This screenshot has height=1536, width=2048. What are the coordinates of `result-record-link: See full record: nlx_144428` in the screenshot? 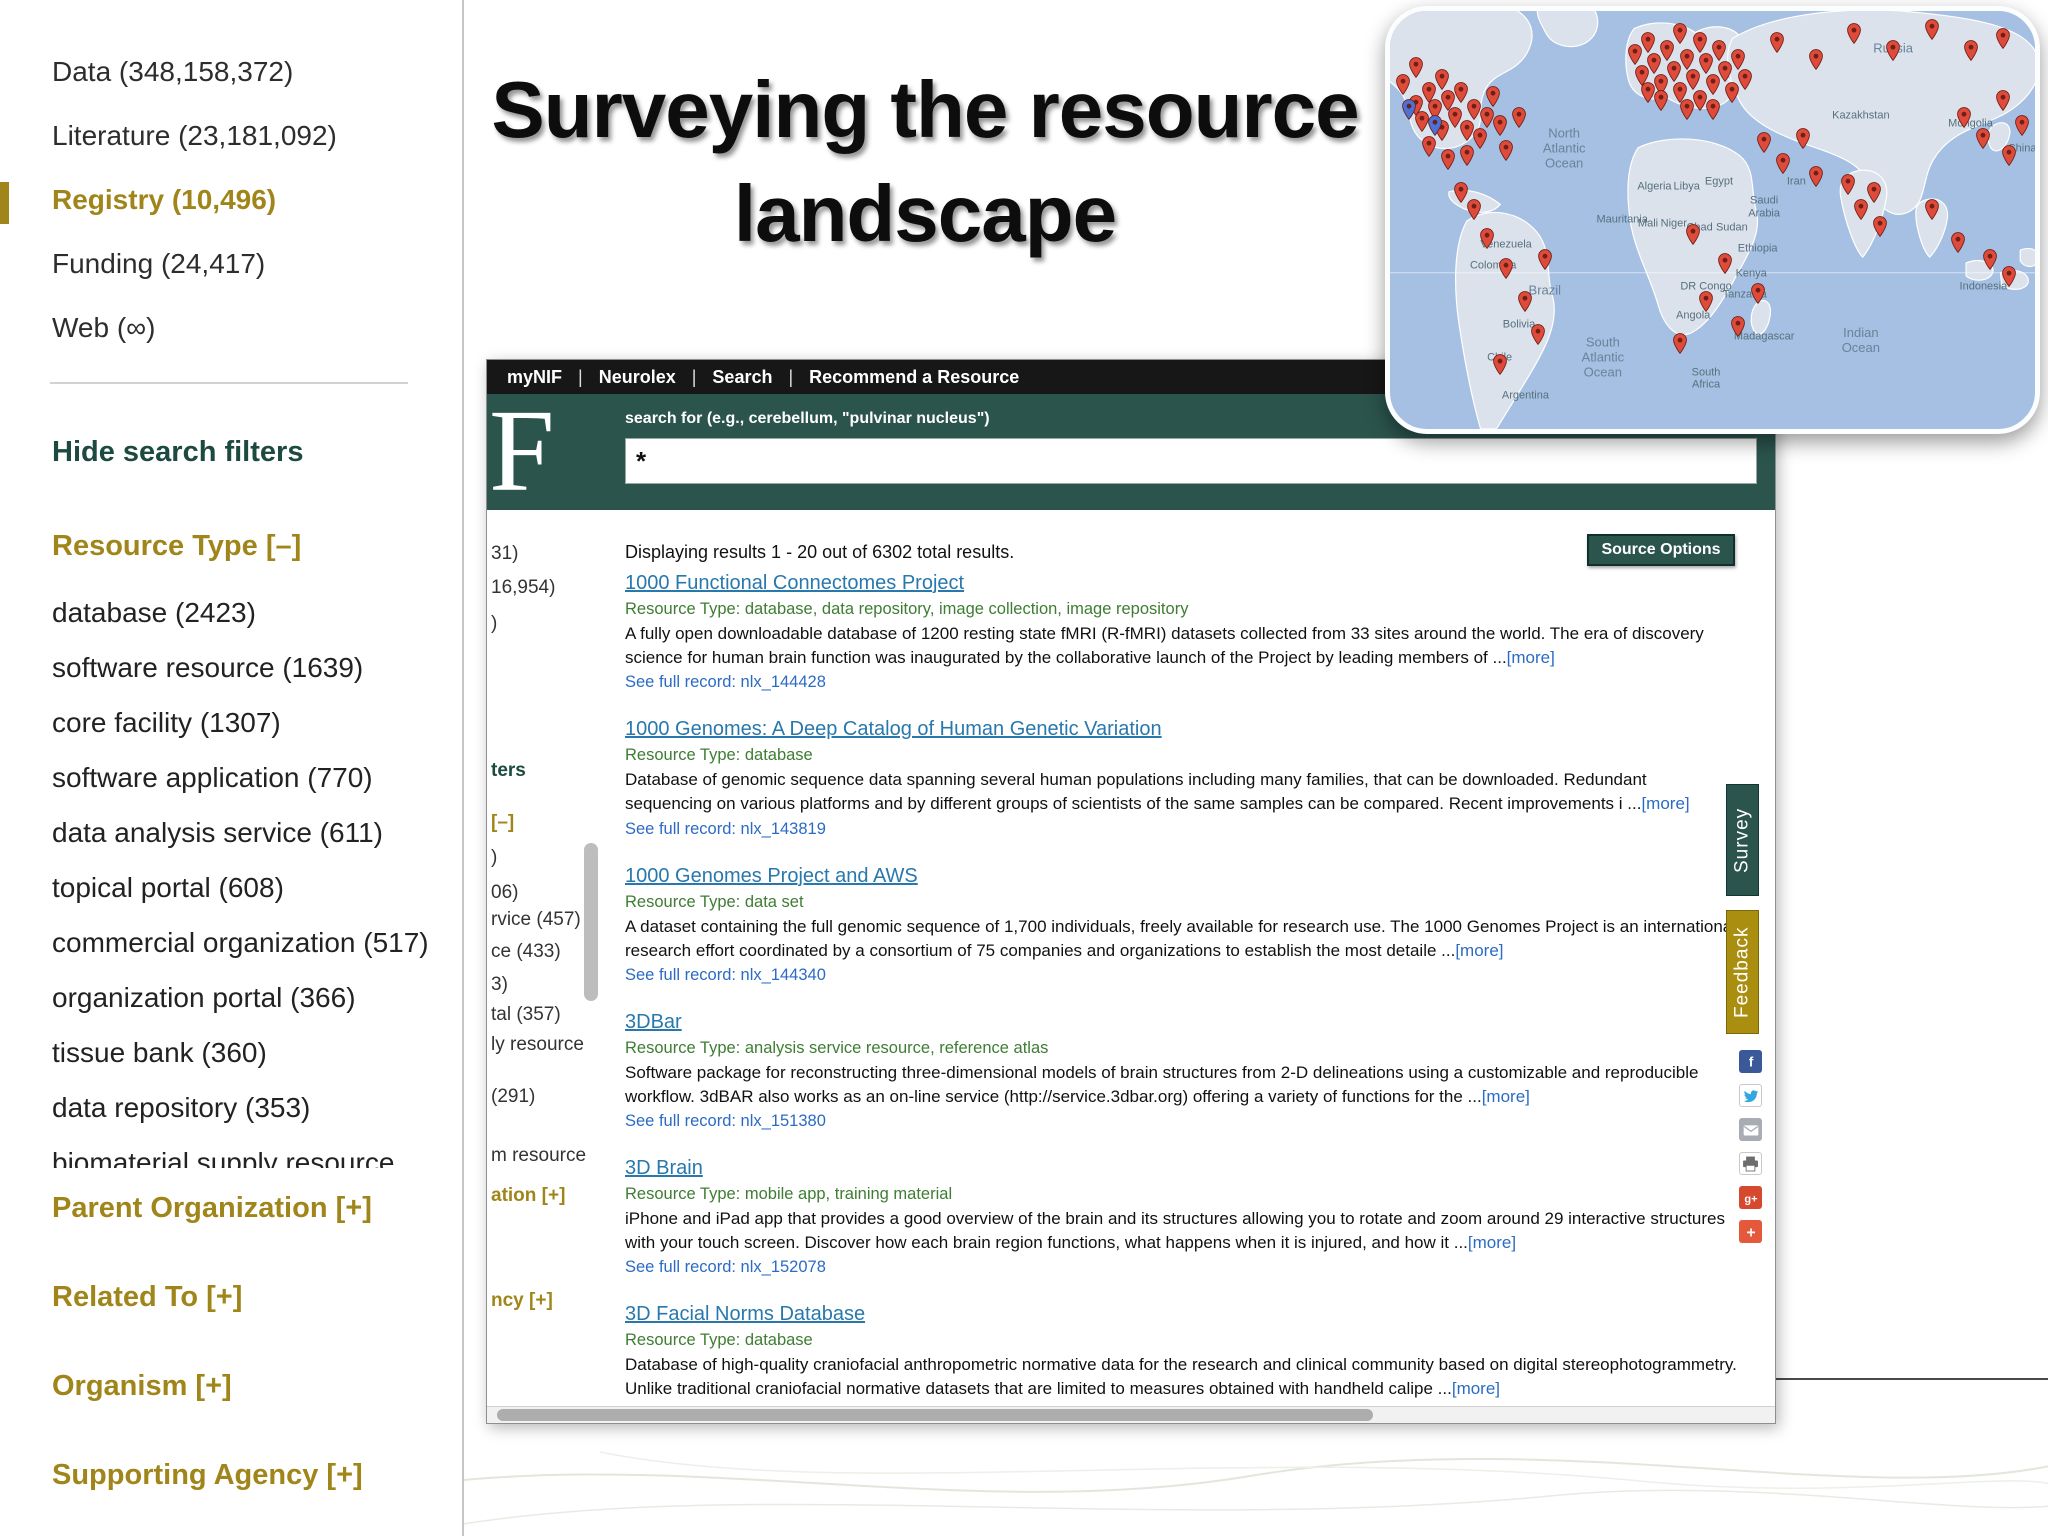 It's located at (725, 682).